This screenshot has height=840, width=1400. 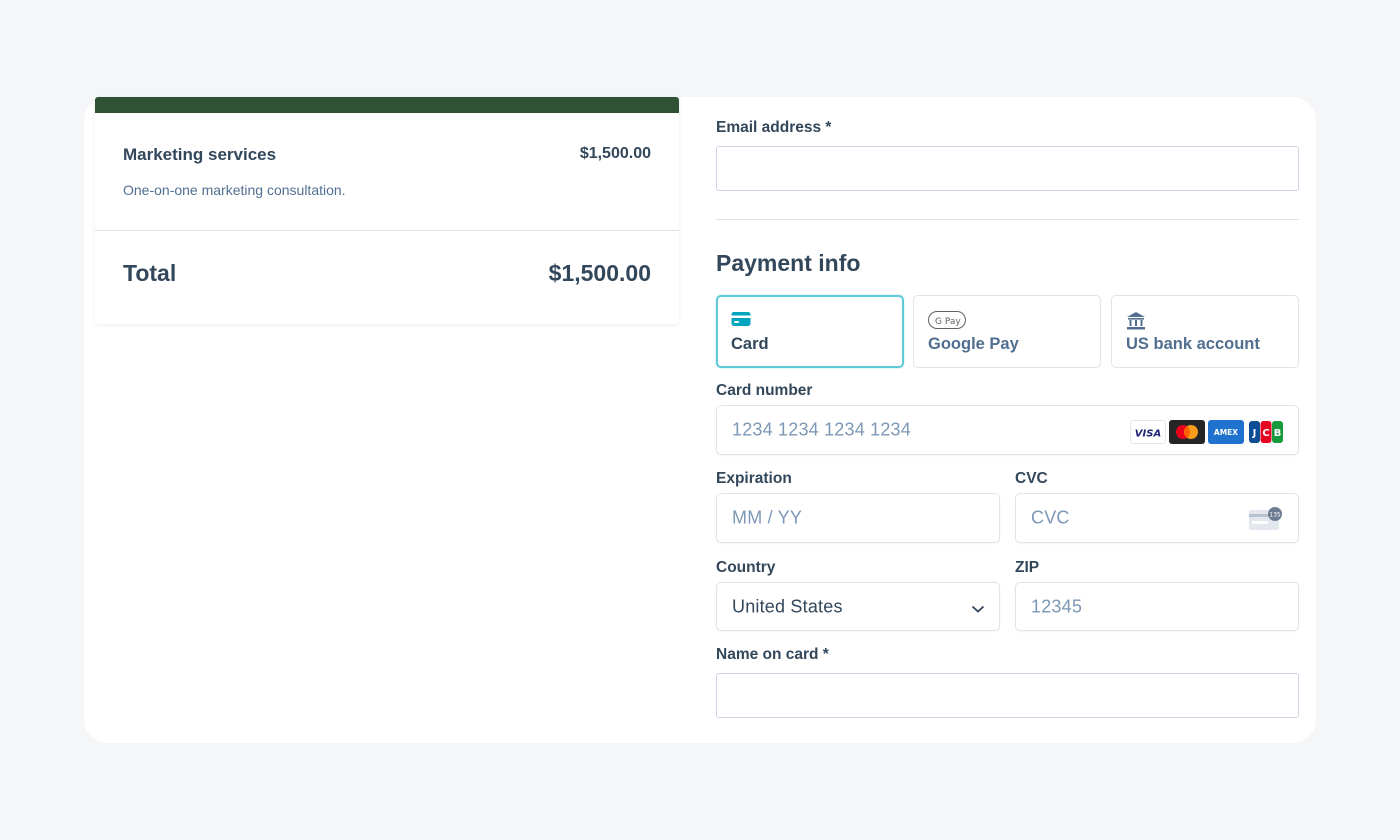 What do you see at coordinates (787, 606) in the screenshot?
I see `country-value: United States` at bounding box center [787, 606].